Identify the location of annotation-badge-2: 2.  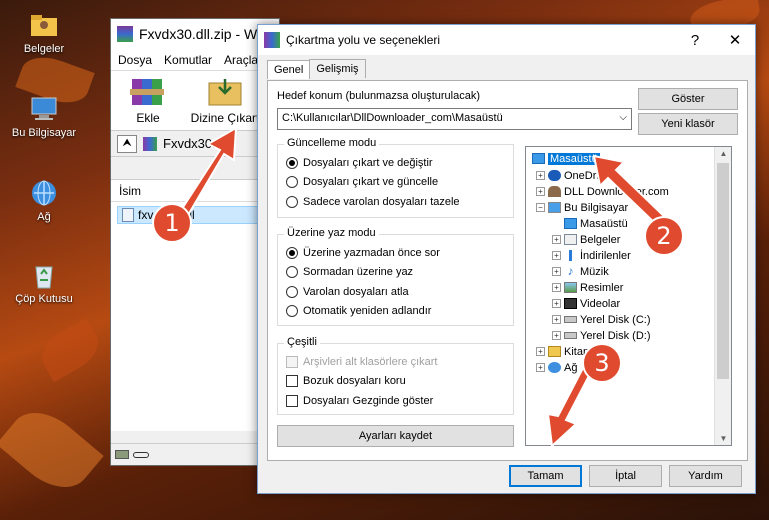
(664, 236).